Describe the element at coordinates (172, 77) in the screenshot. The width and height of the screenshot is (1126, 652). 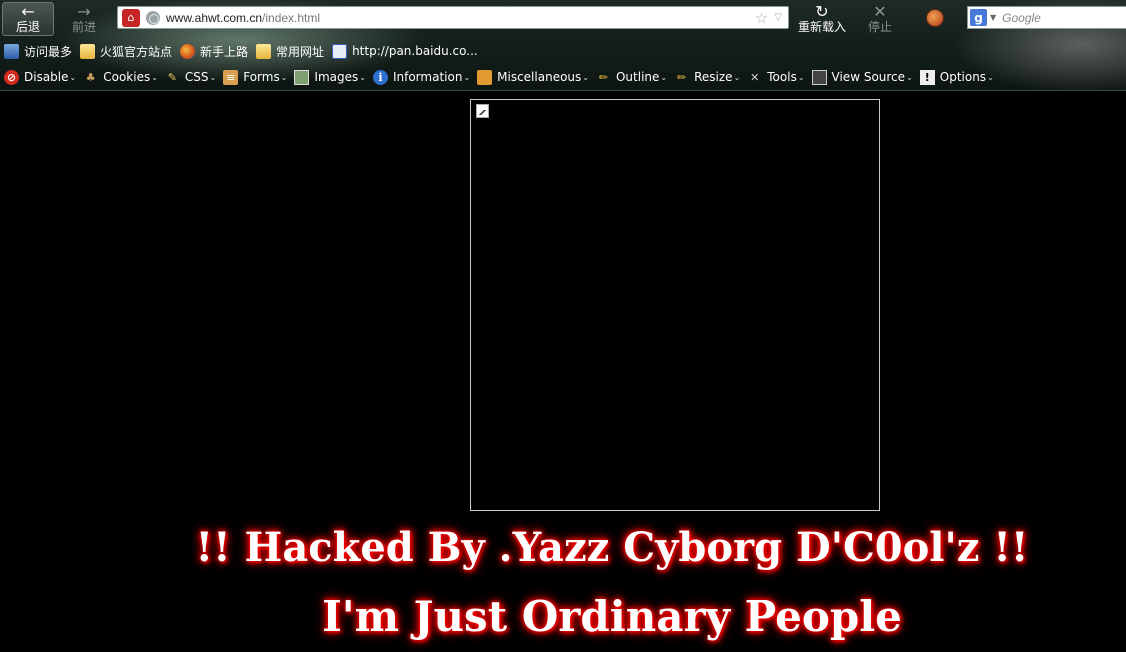
I see `css-icon: ✎` at that location.